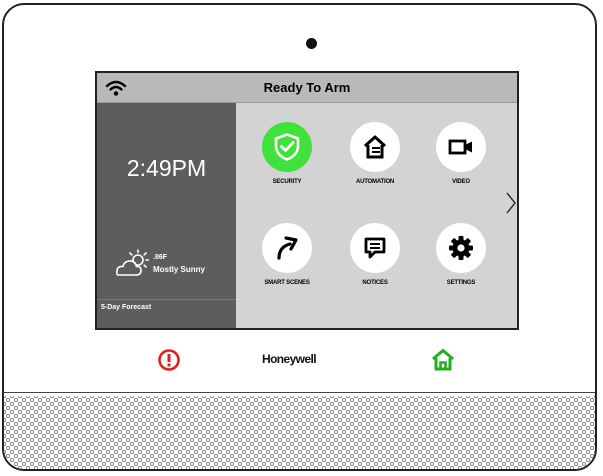 This screenshot has width=603, height=476. I want to click on home-automation-icon, so click(375, 147).